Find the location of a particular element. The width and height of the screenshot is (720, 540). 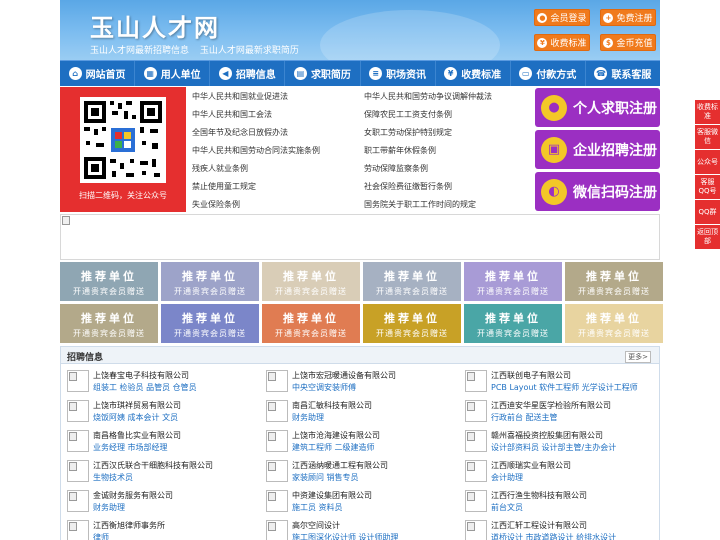

fee-standard-button: ¥ 收费标准 is located at coordinates (562, 42).